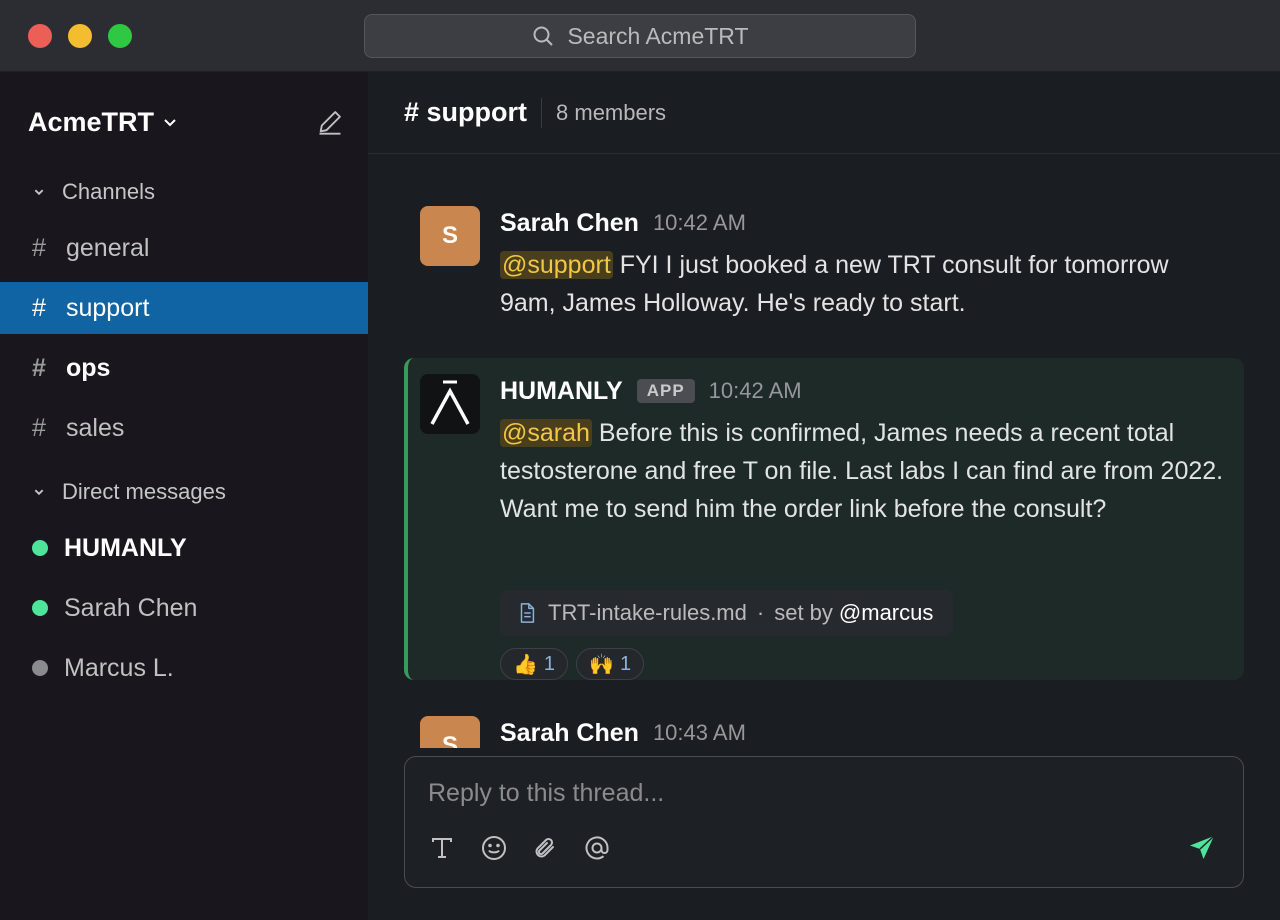 This screenshot has width=1280, height=920. What do you see at coordinates (108, 247) in the screenshot?
I see `channel-name: general` at bounding box center [108, 247].